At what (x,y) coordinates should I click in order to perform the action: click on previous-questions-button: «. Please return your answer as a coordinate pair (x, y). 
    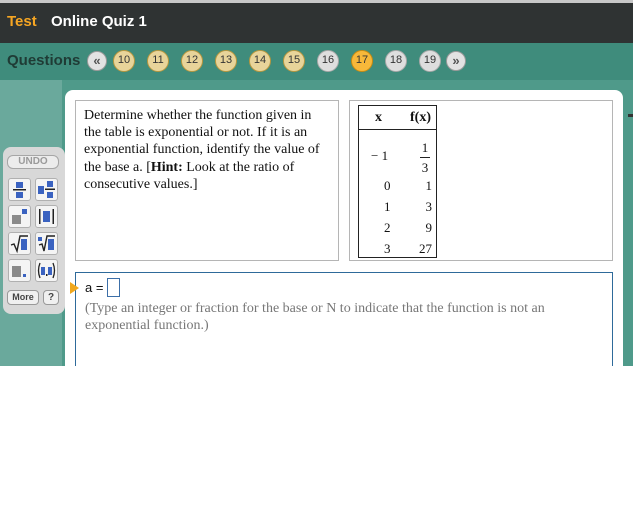
    Looking at the image, I should click on (97, 61).